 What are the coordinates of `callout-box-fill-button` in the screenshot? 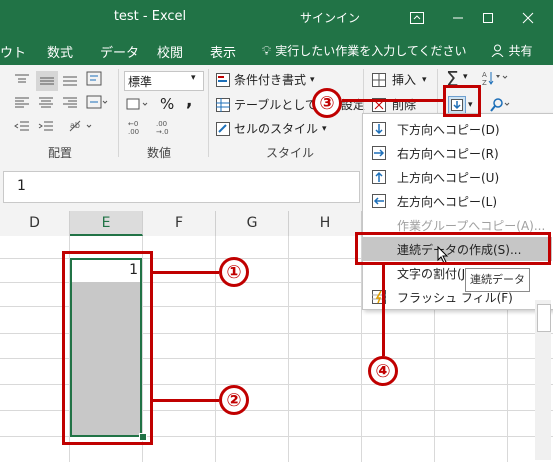 It's located at (462, 101).